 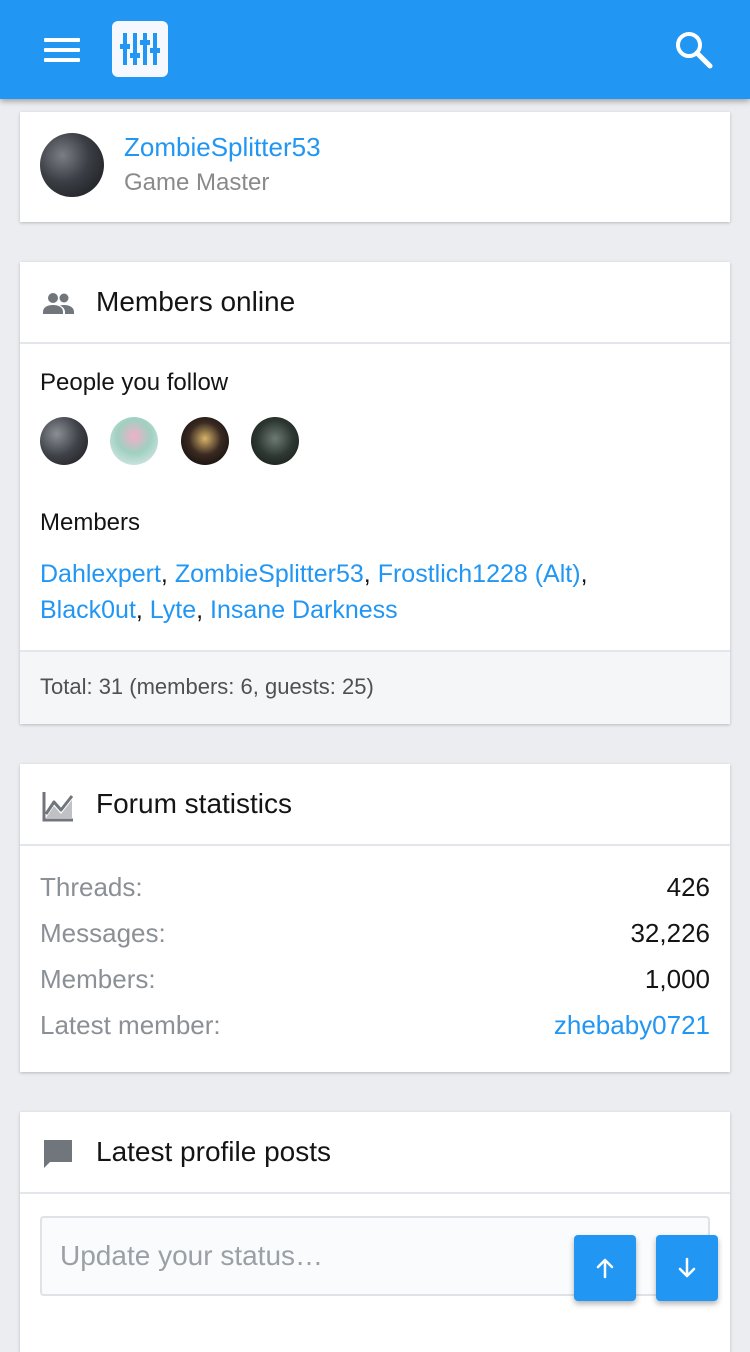 I want to click on forum-statistics-title: Forum statistics, so click(x=194, y=803).